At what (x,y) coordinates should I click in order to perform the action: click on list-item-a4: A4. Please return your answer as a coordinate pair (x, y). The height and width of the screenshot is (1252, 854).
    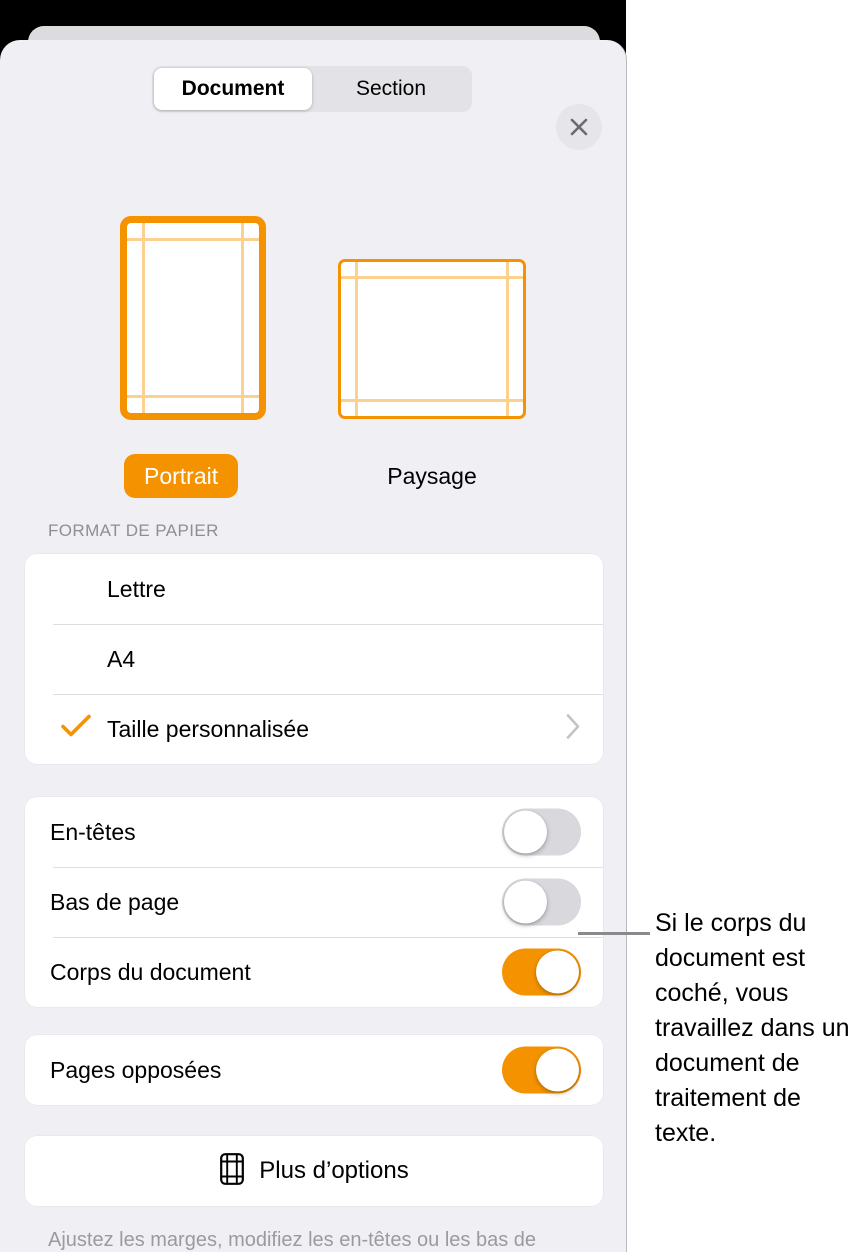
    Looking at the image, I should click on (314, 659).